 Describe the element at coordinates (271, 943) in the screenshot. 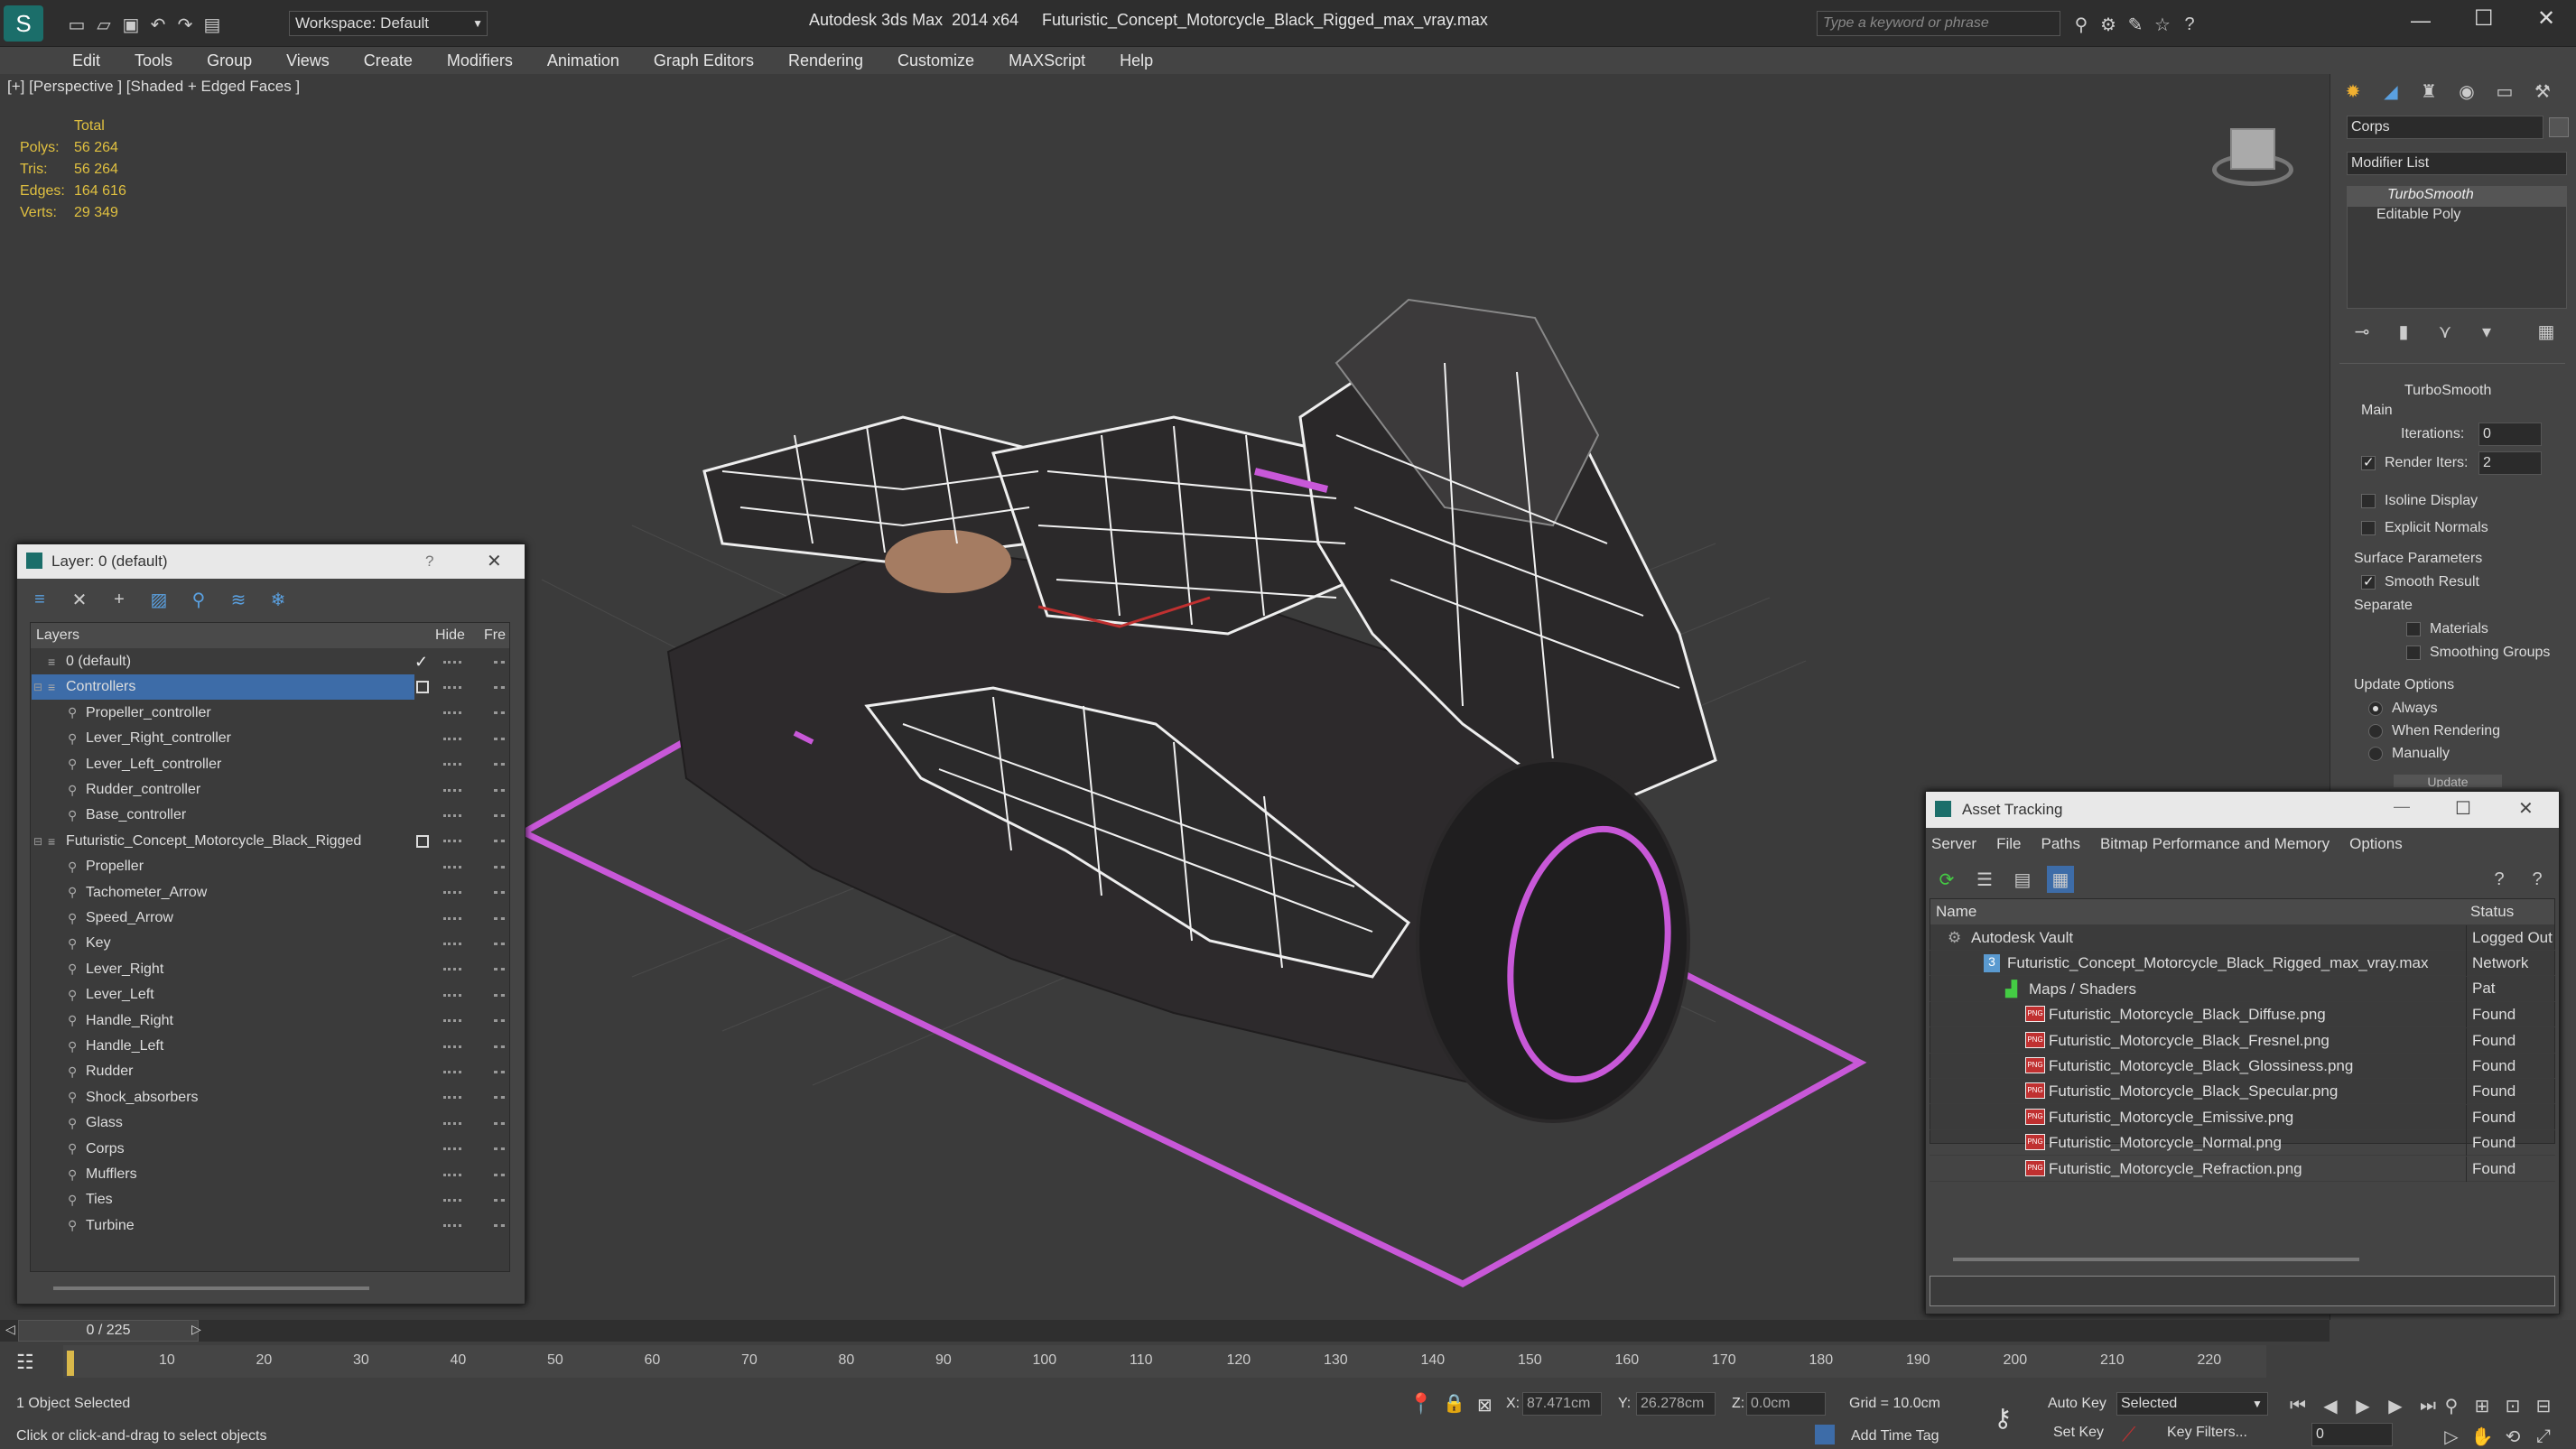

I see `layer-row: ⚲ Key` at that location.